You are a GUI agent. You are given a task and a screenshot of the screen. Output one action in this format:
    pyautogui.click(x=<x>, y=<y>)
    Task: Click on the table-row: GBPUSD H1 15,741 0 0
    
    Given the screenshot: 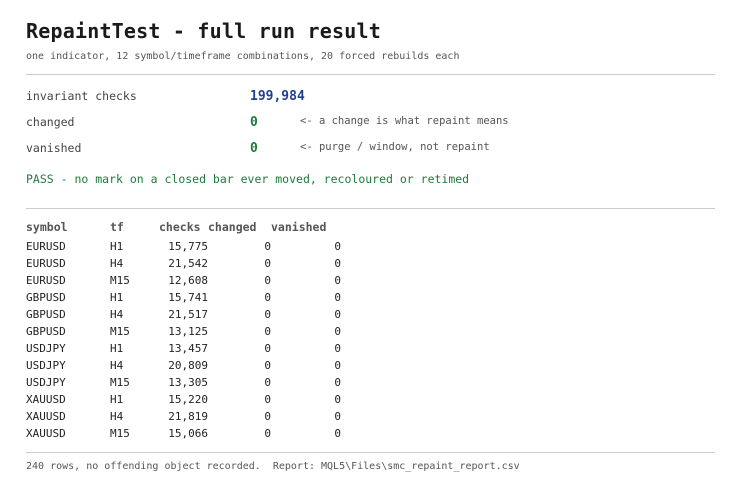 What is the action you would take?
    pyautogui.click(x=183, y=297)
    